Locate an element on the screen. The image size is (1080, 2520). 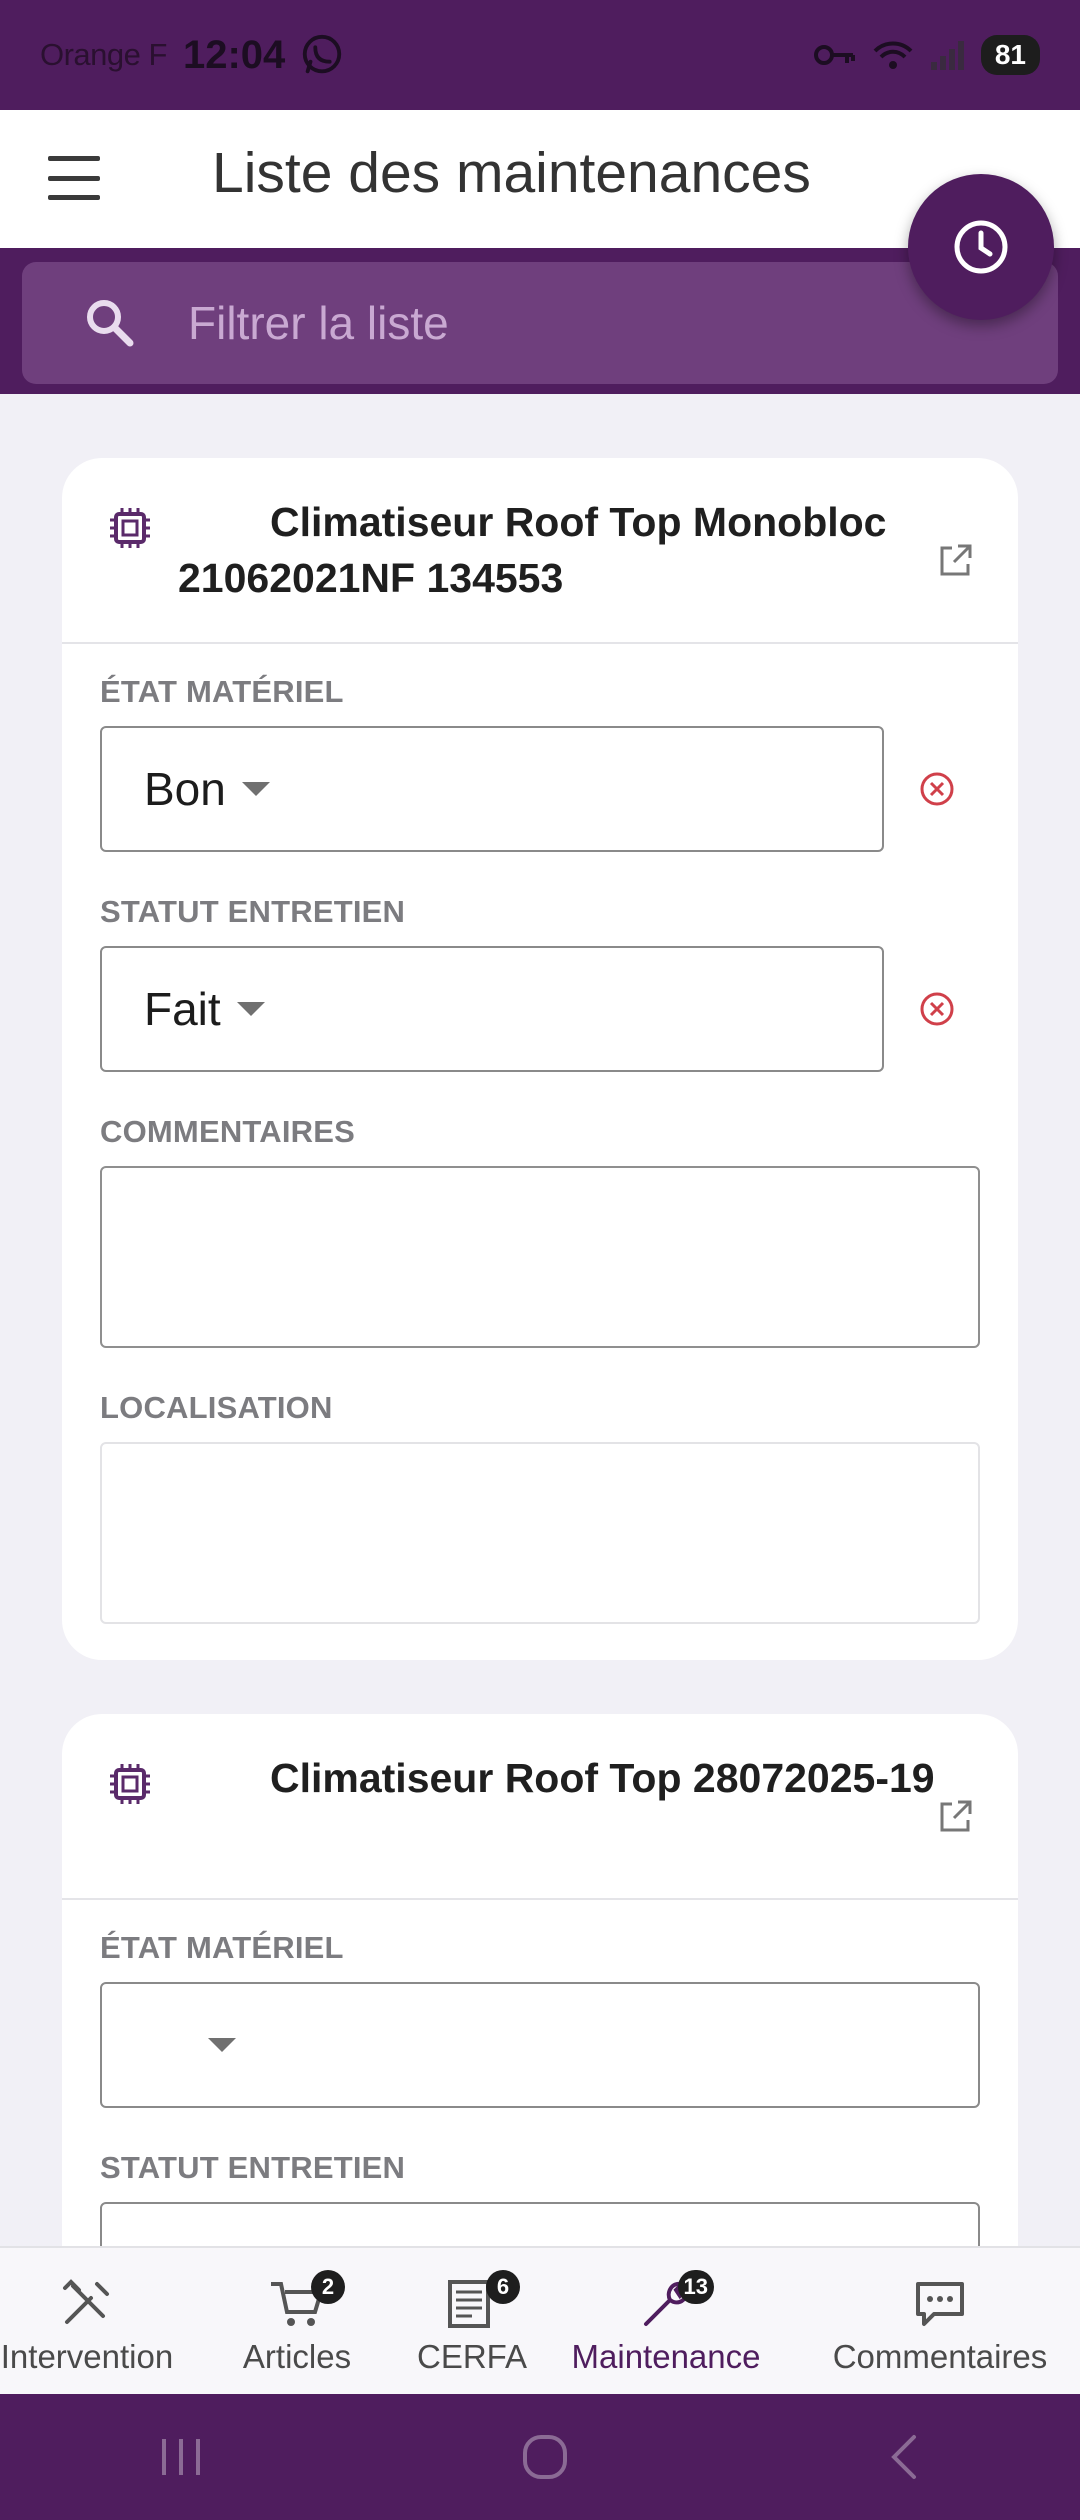
history-button is located at coordinates (981, 247).